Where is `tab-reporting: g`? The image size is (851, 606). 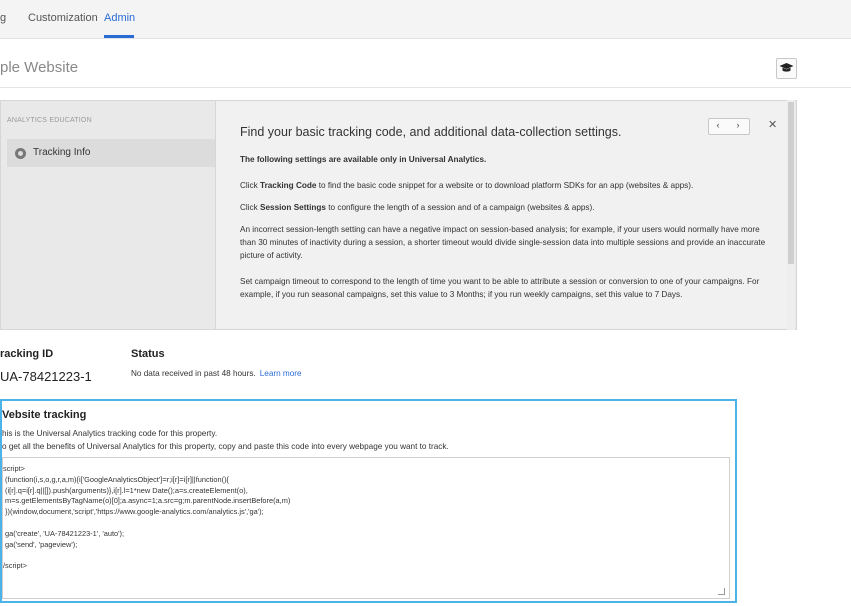 tab-reporting: g is located at coordinates (3, 18).